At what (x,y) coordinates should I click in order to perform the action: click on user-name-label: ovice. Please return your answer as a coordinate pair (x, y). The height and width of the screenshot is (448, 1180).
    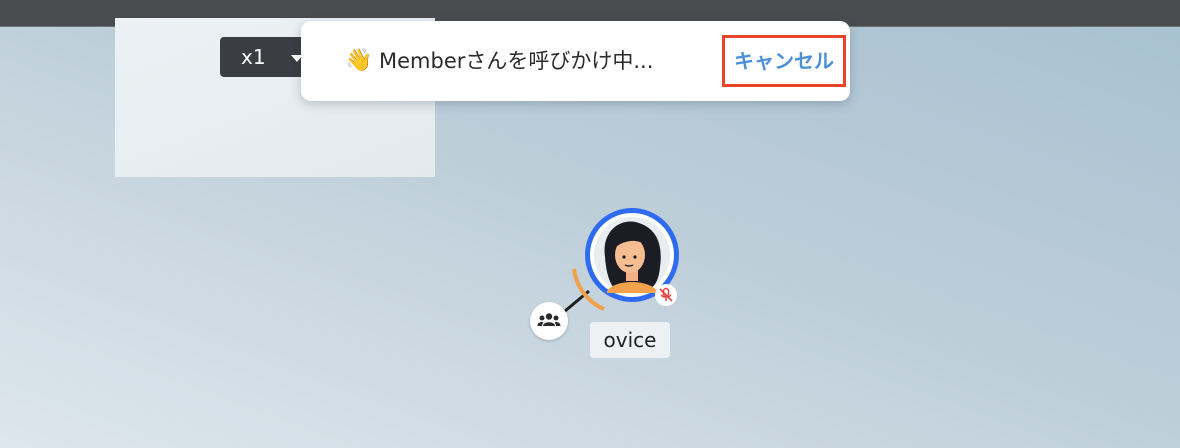
    Looking at the image, I should click on (630, 340).